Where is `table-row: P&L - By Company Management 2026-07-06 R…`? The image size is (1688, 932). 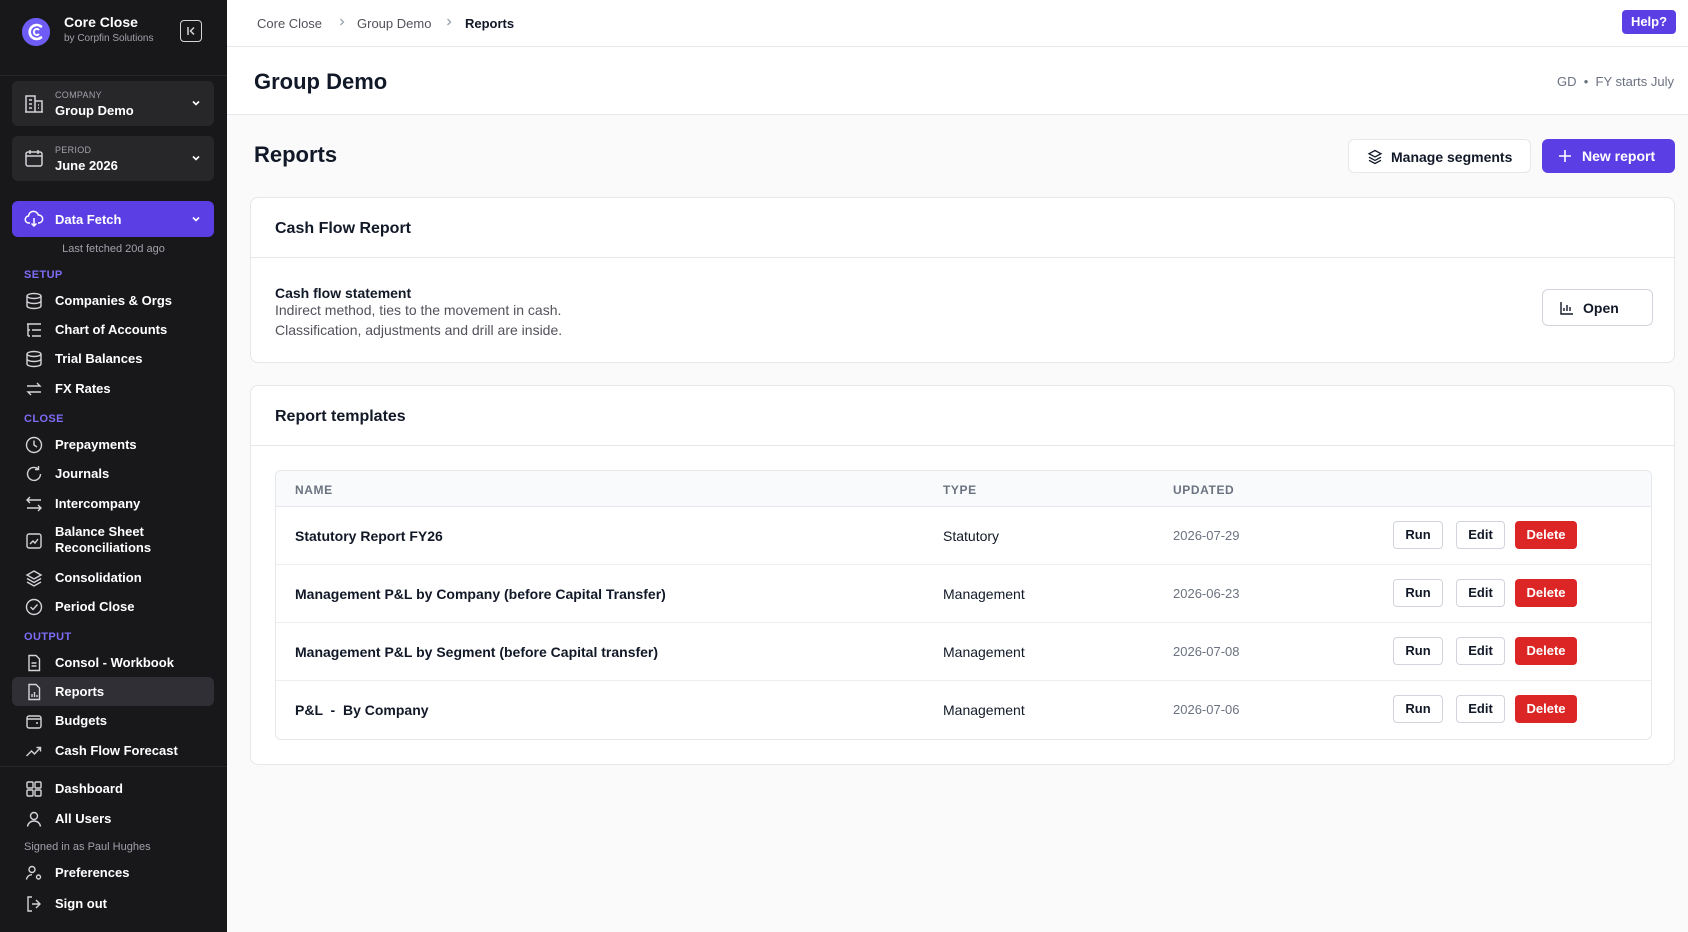
table-row: P&L - By Company Management 2026-07-06 R… is located at coordinates (963, 710).